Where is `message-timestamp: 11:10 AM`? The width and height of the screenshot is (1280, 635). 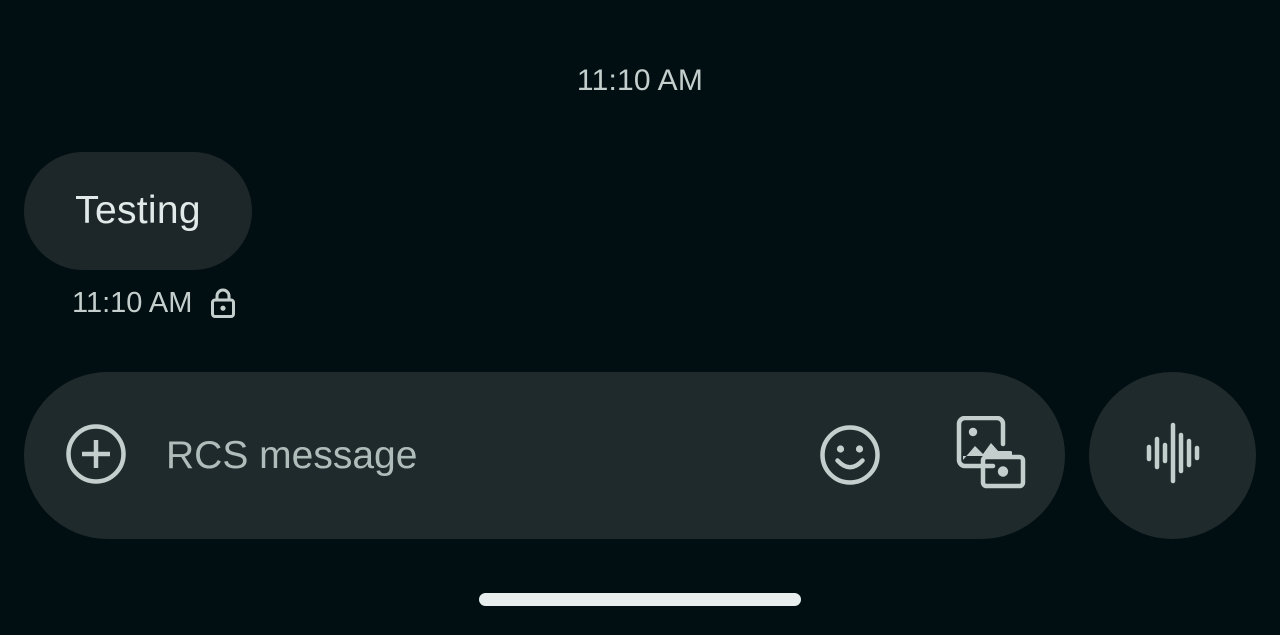 message-timestamp: 11:10 AM is located at coordinates (132, 302).